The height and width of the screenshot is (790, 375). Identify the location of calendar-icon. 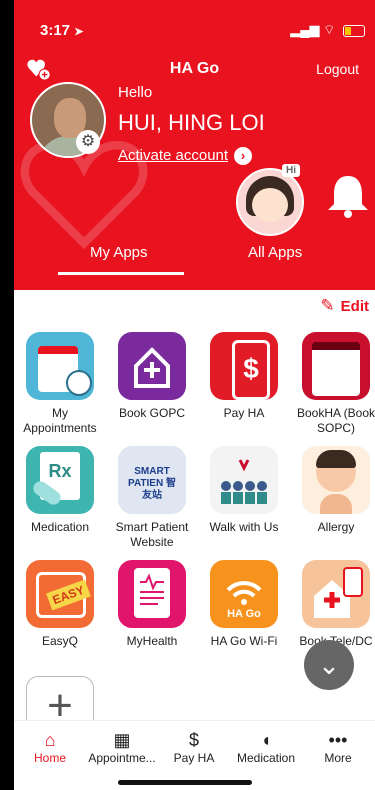
(336, 366).